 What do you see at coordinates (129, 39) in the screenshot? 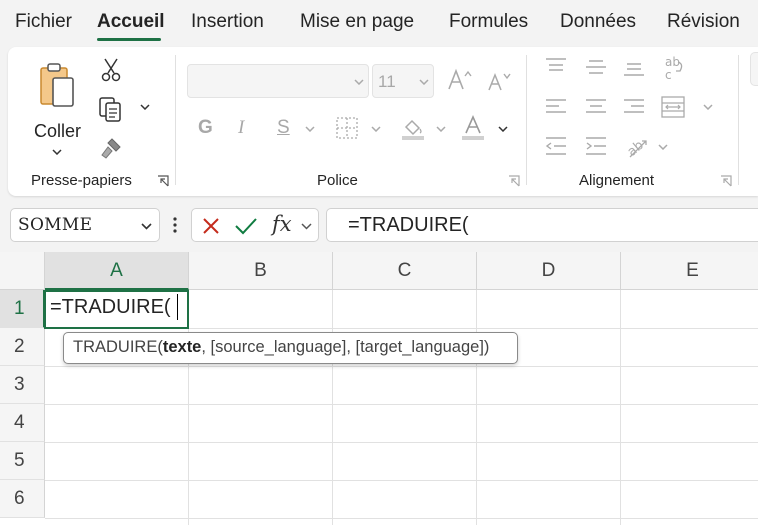
I see `active-tab-indicator` at bounding box center [129, 39].